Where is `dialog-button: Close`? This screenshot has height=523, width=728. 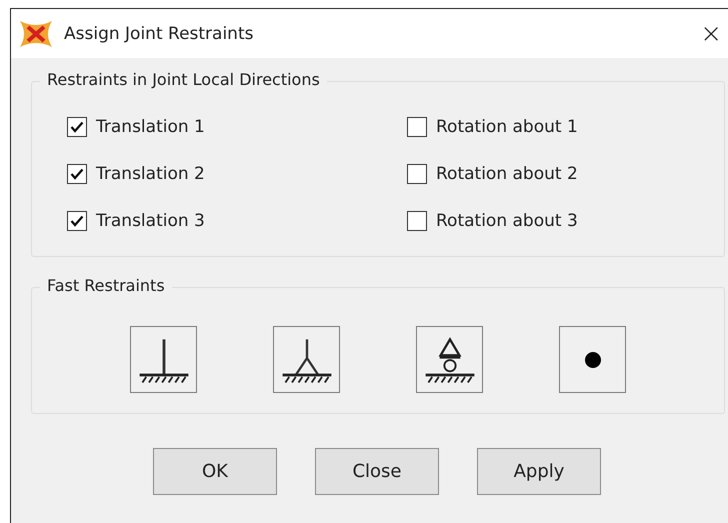
dialog-button: Close is located at coordinates (377, 471).